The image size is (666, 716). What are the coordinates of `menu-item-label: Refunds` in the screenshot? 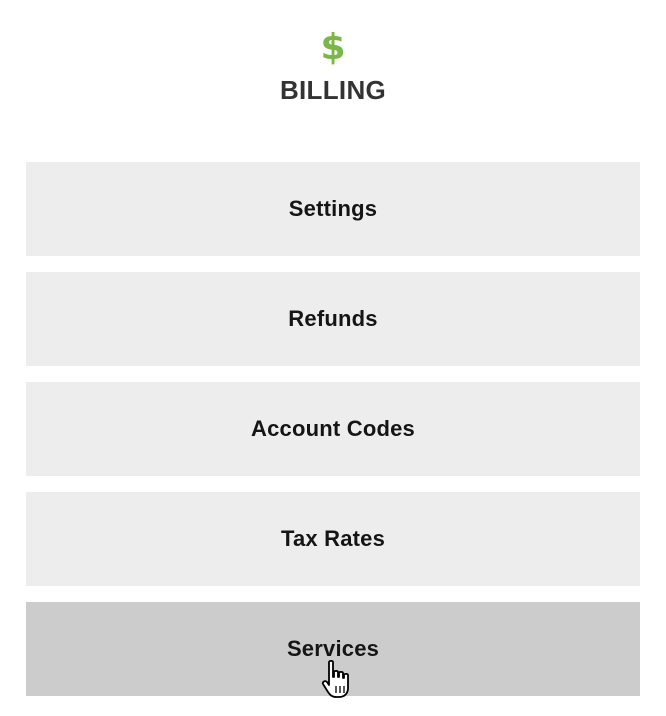 It's located at (333, 318).